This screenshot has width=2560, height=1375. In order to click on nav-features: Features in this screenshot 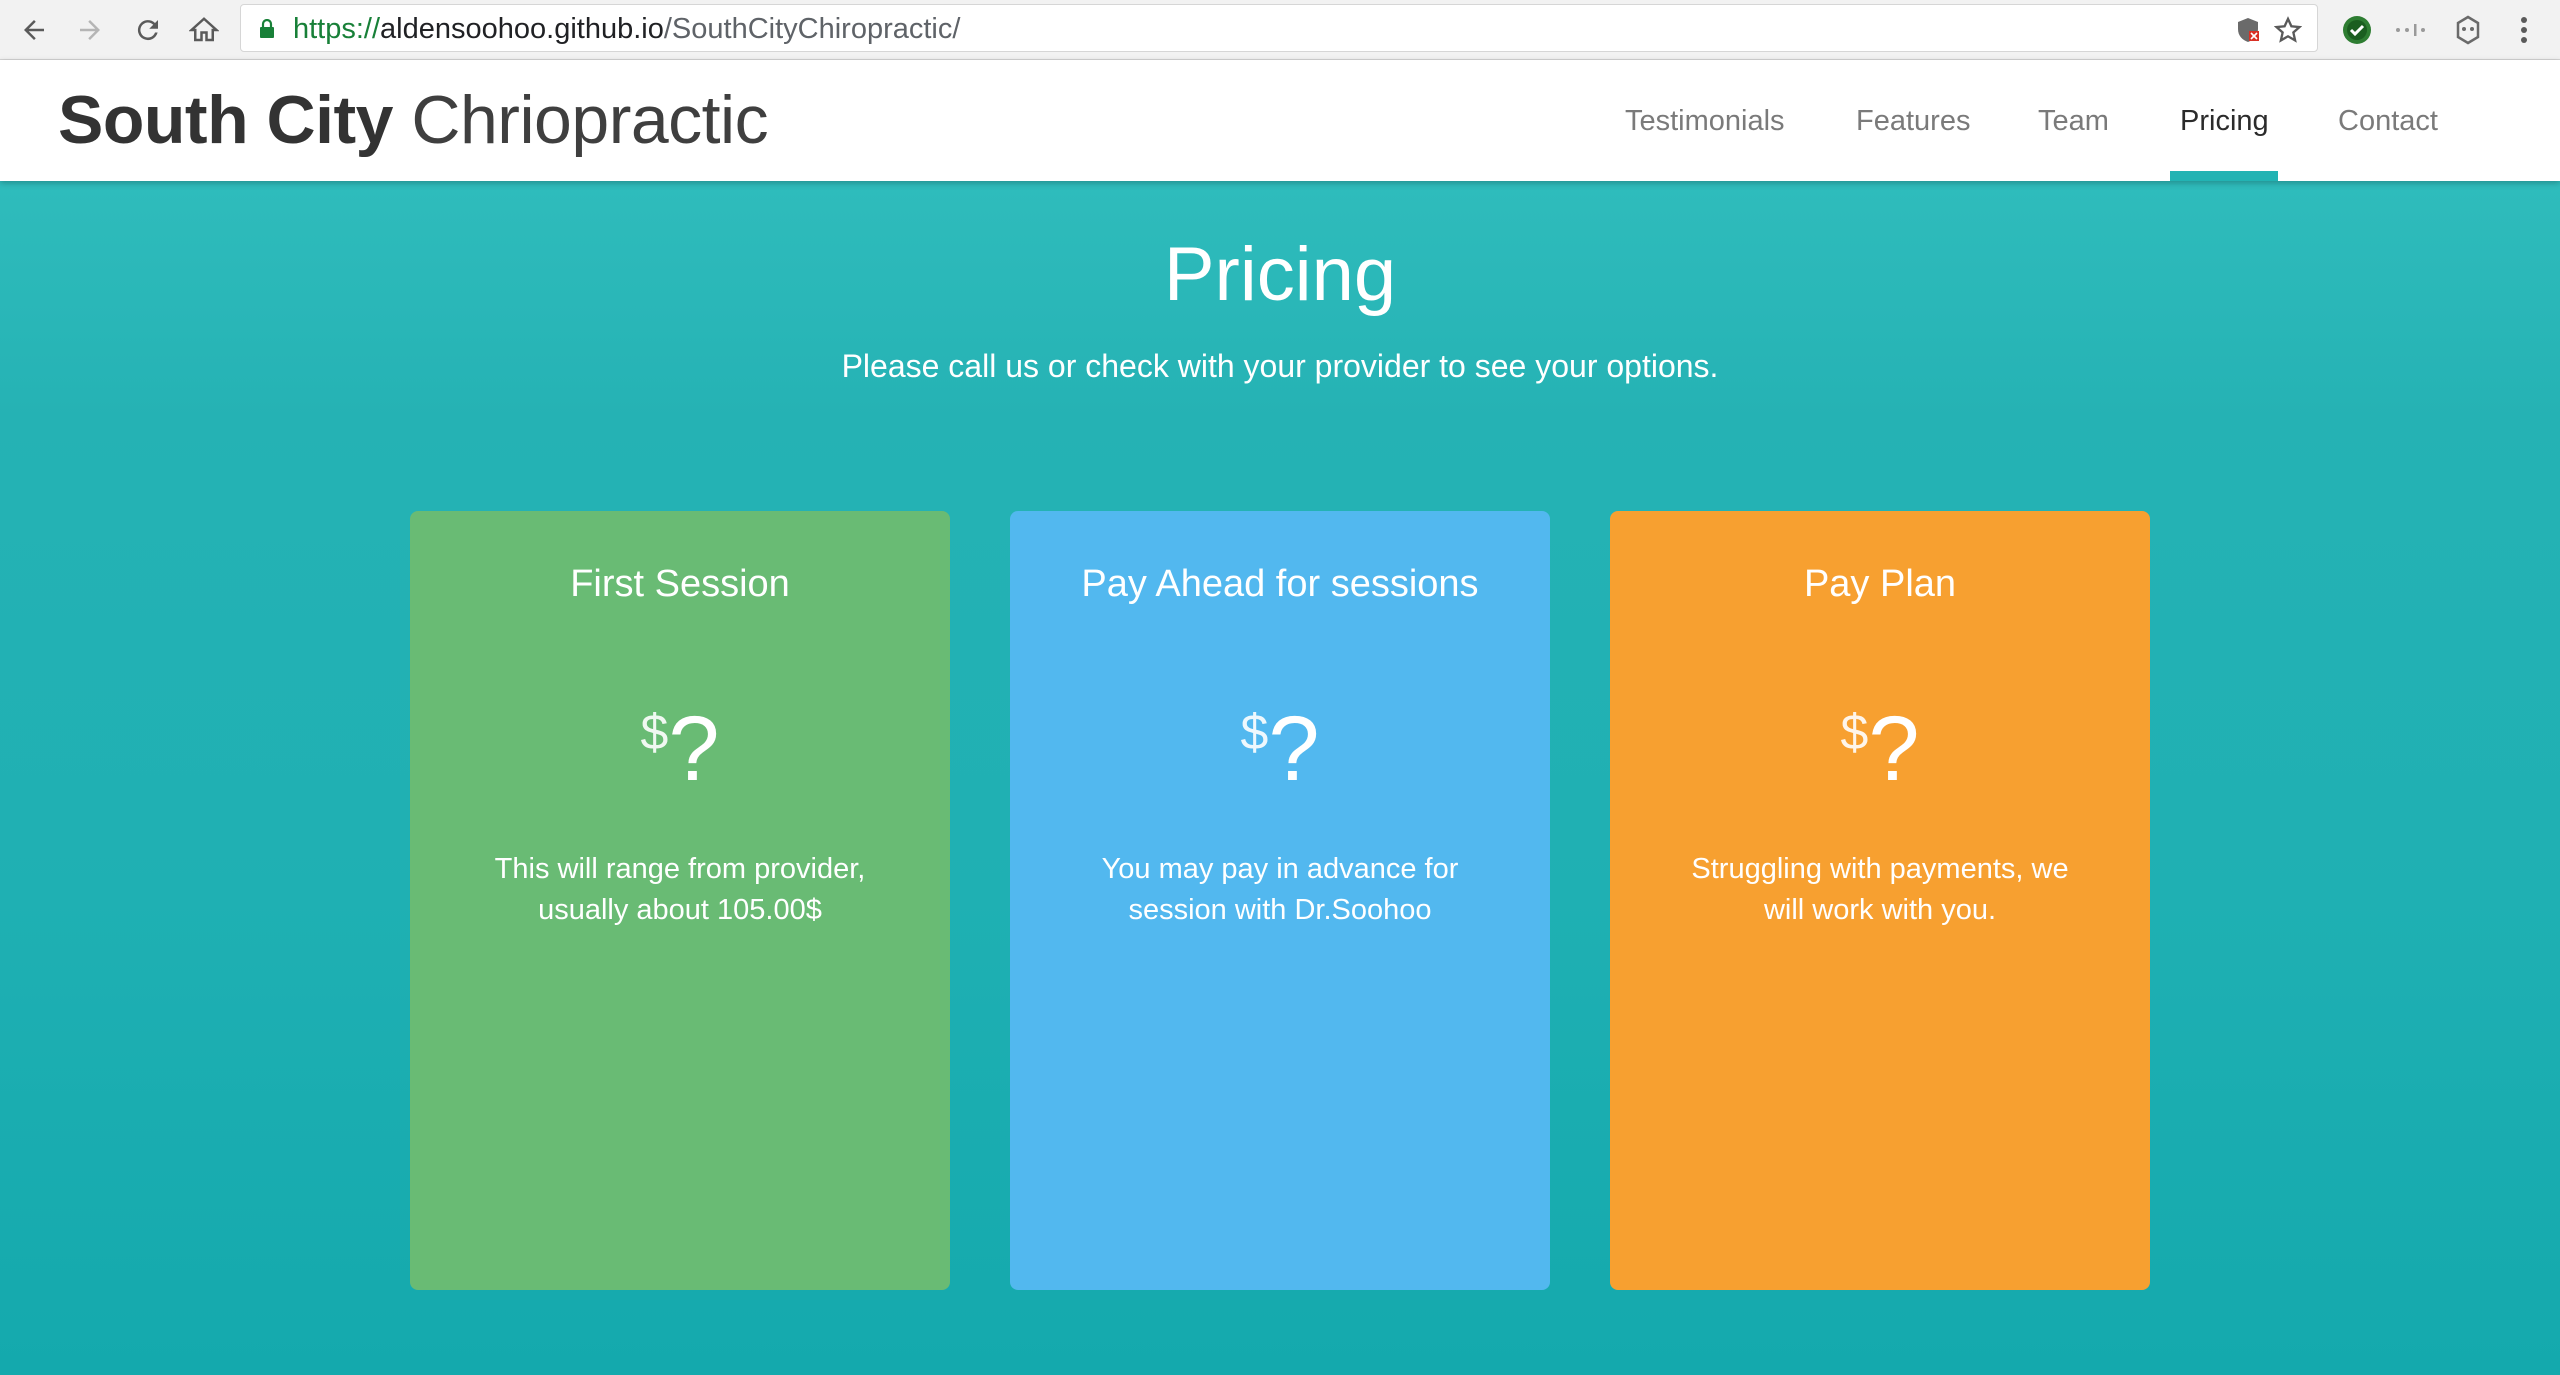, I will do `click(1913, 121)`.